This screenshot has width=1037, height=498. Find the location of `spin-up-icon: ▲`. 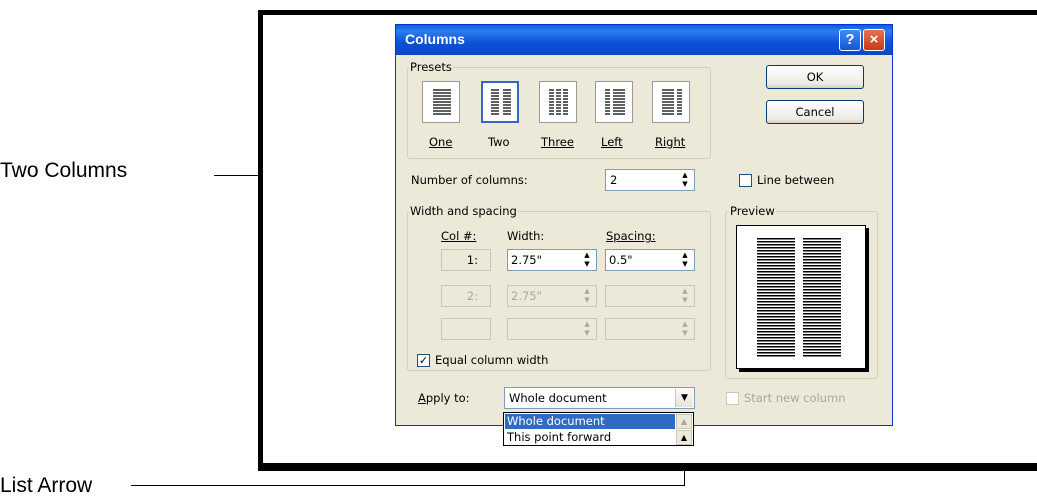

spin-up-icon: ▲ is located at coordinates (685, 175).